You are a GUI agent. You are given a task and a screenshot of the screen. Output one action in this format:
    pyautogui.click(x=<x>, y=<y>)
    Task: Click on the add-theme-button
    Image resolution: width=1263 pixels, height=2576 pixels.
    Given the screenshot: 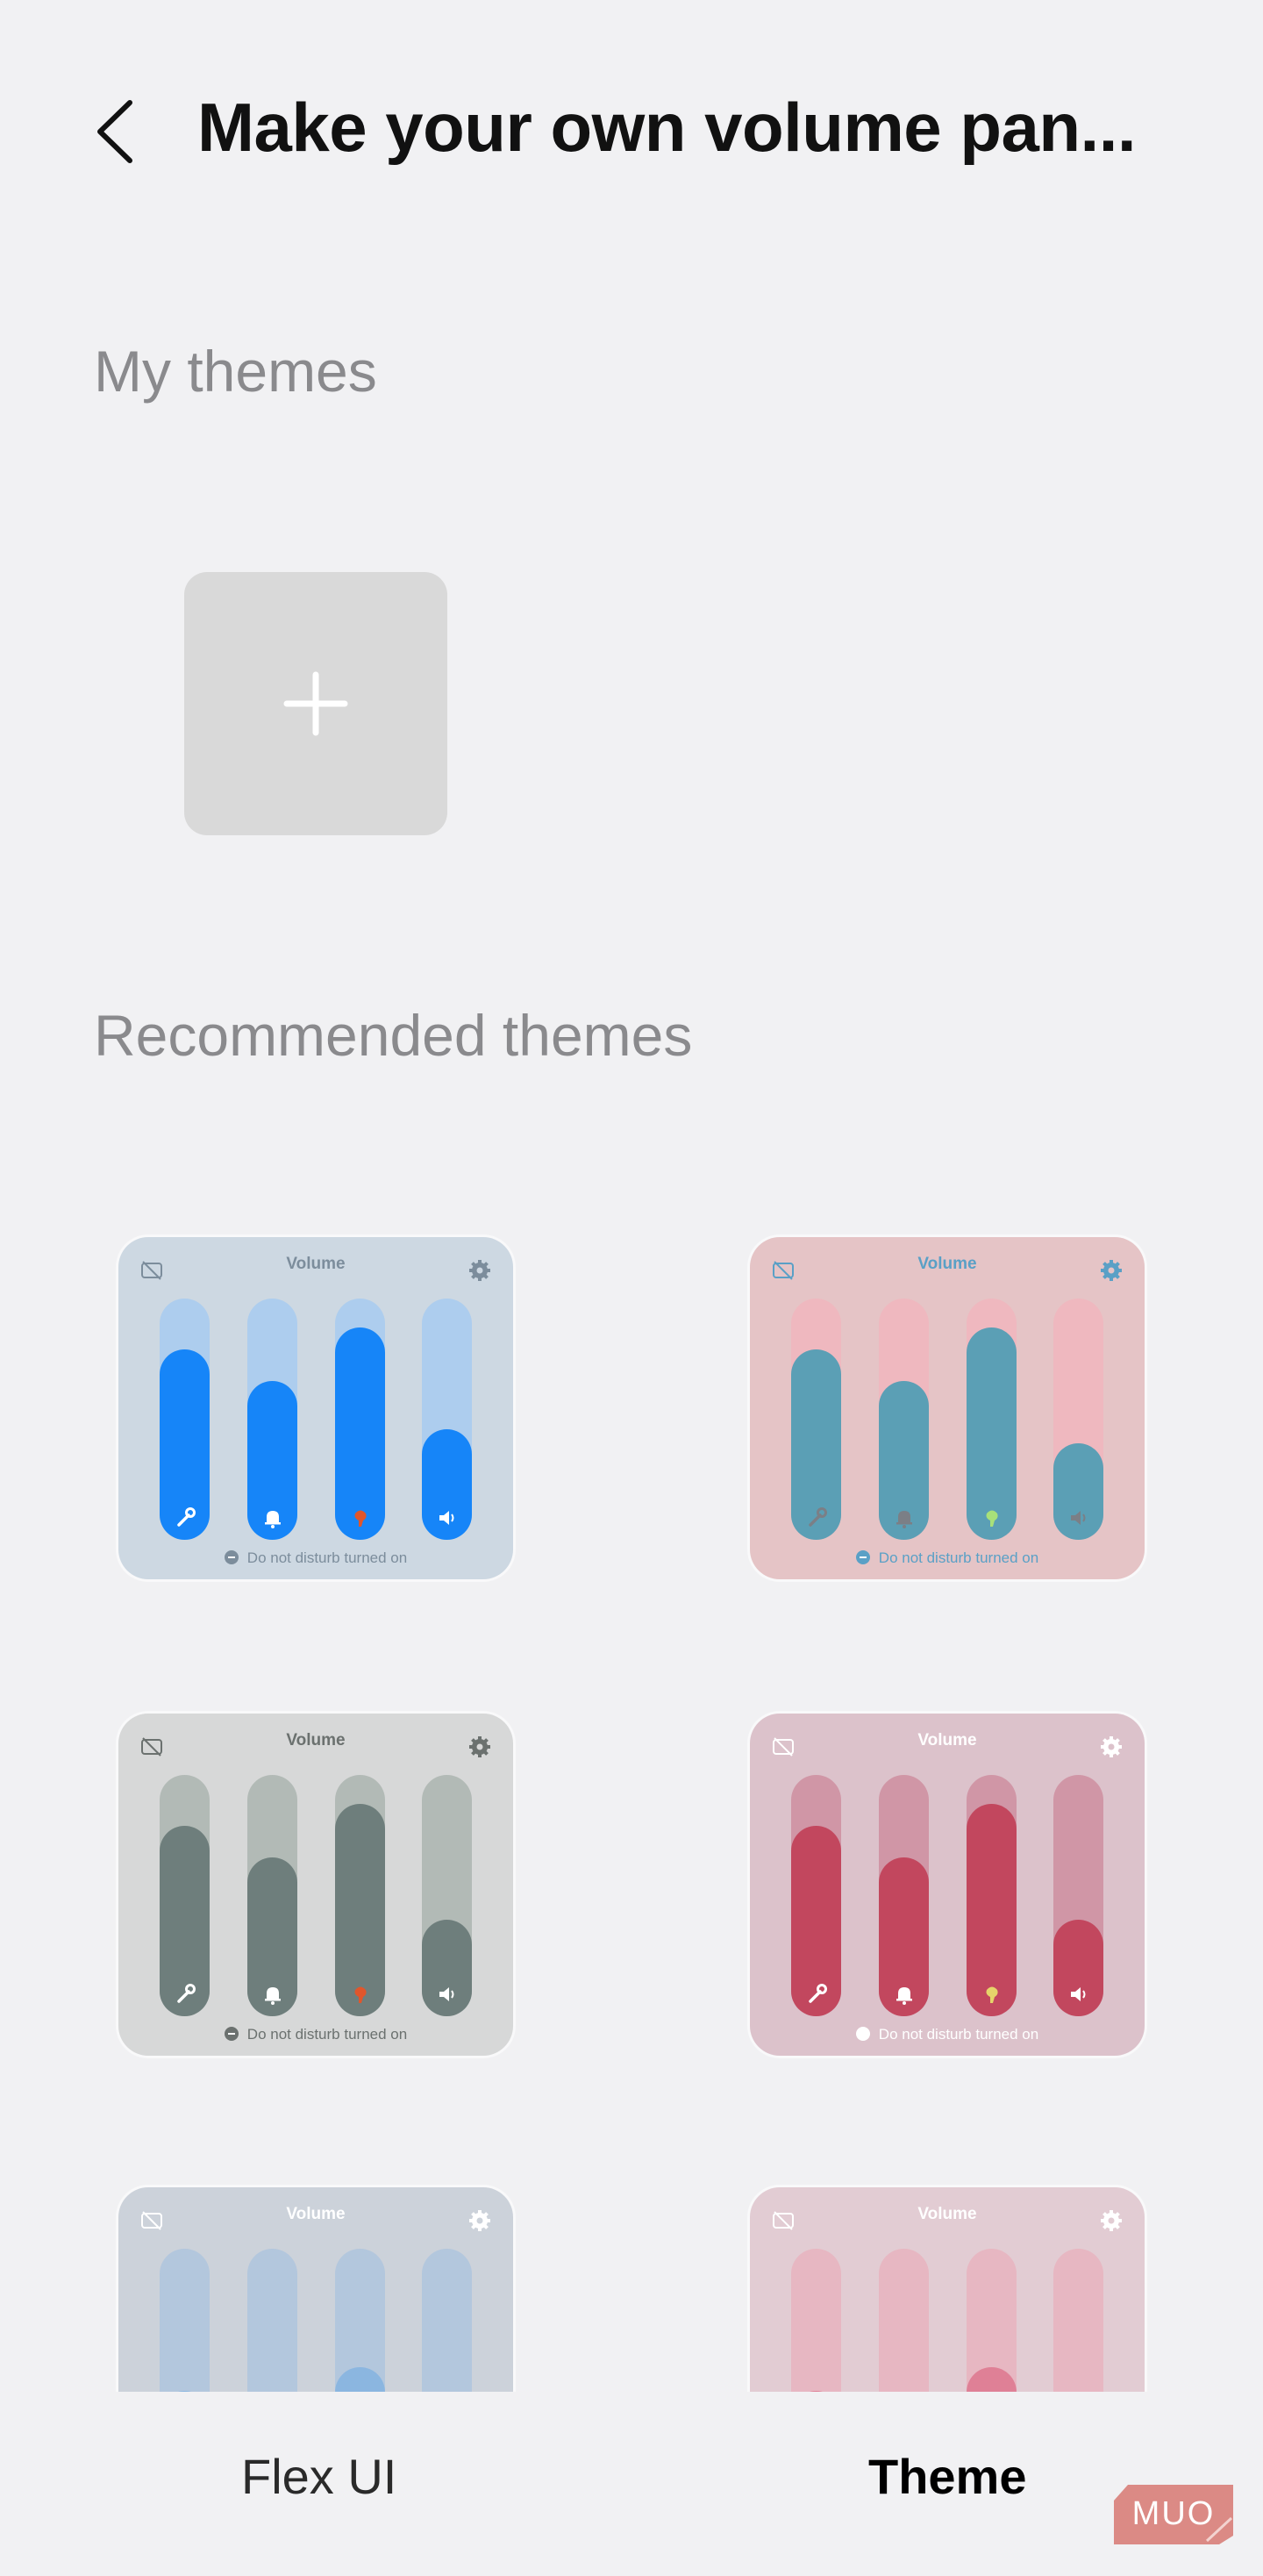 What is the action you would take?
    pyautogui.click(x=315, y=703)
    